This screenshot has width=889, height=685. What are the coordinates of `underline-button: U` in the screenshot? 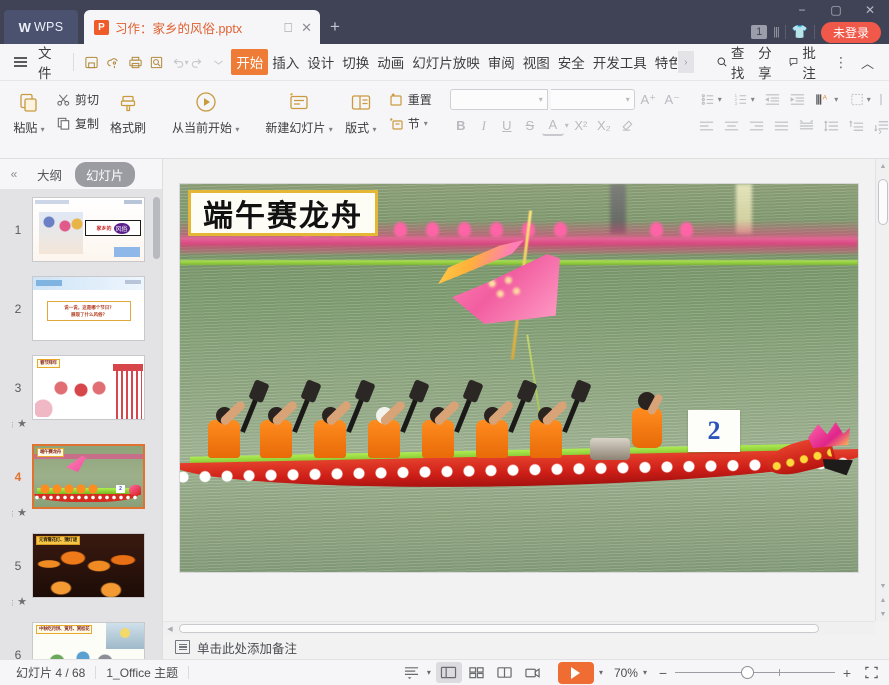 It's located at (507, 125).